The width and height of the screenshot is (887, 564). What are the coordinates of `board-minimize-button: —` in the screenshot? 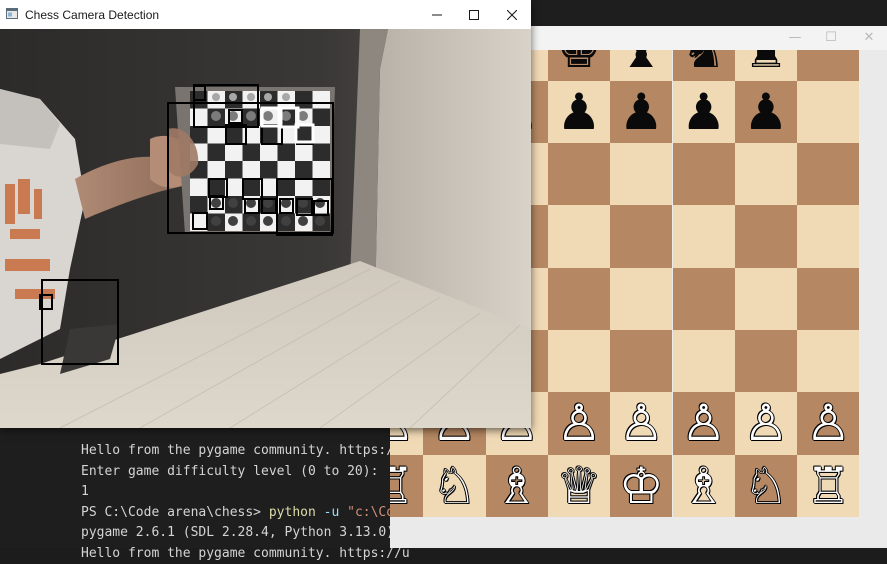 It's located at (795, 38).